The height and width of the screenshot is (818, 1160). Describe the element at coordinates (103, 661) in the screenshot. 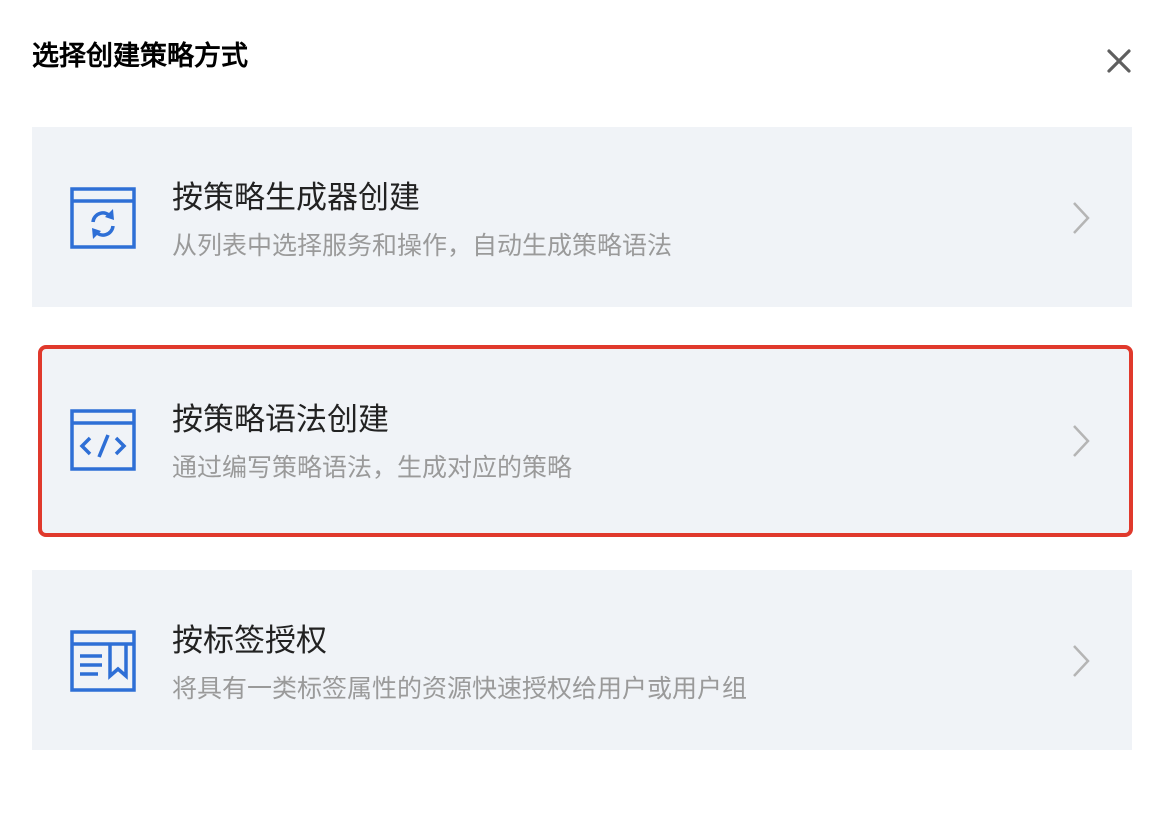

I see `tag-document-icon` at that location.